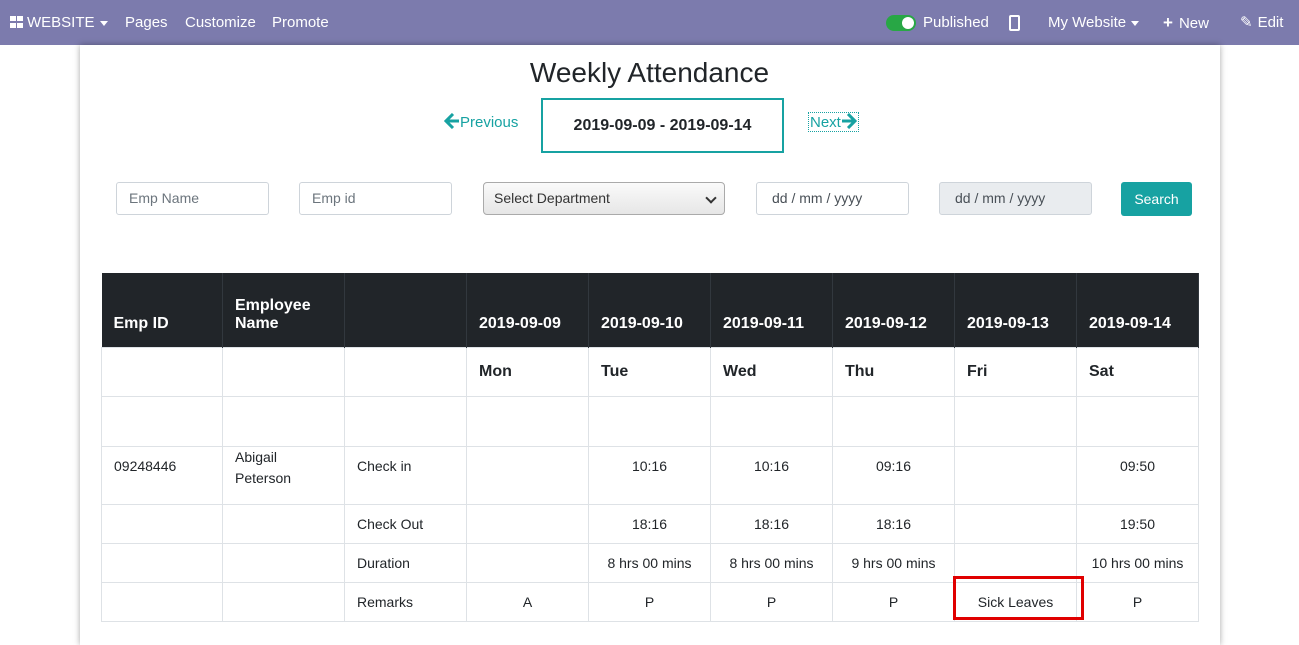 Image resolution: width=1299 pixels, height=645 pixels. Describe the element at coordinates (649, 372) in the screenshot. I see `weekday-cell: Tue` at that location.